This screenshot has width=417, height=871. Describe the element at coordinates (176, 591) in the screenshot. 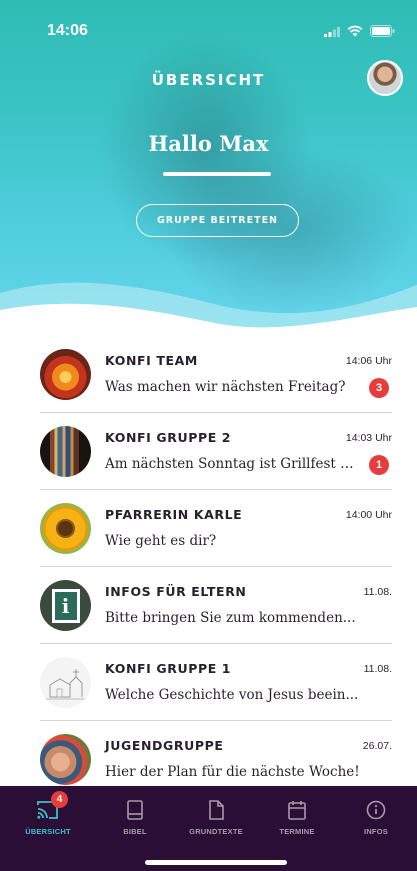

I see `chat-name: INFOS FÜR ELTERN` at that location.